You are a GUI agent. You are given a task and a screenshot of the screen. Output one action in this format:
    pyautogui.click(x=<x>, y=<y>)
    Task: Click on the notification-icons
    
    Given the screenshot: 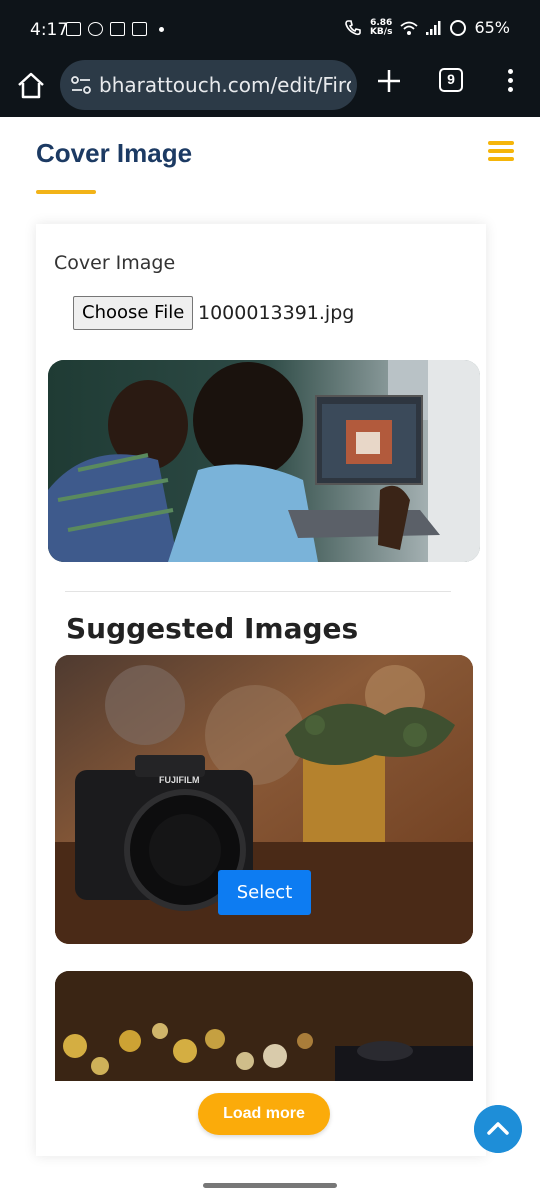 What is the action you would take?
    pyautogui.click(x=115, y=29)
    